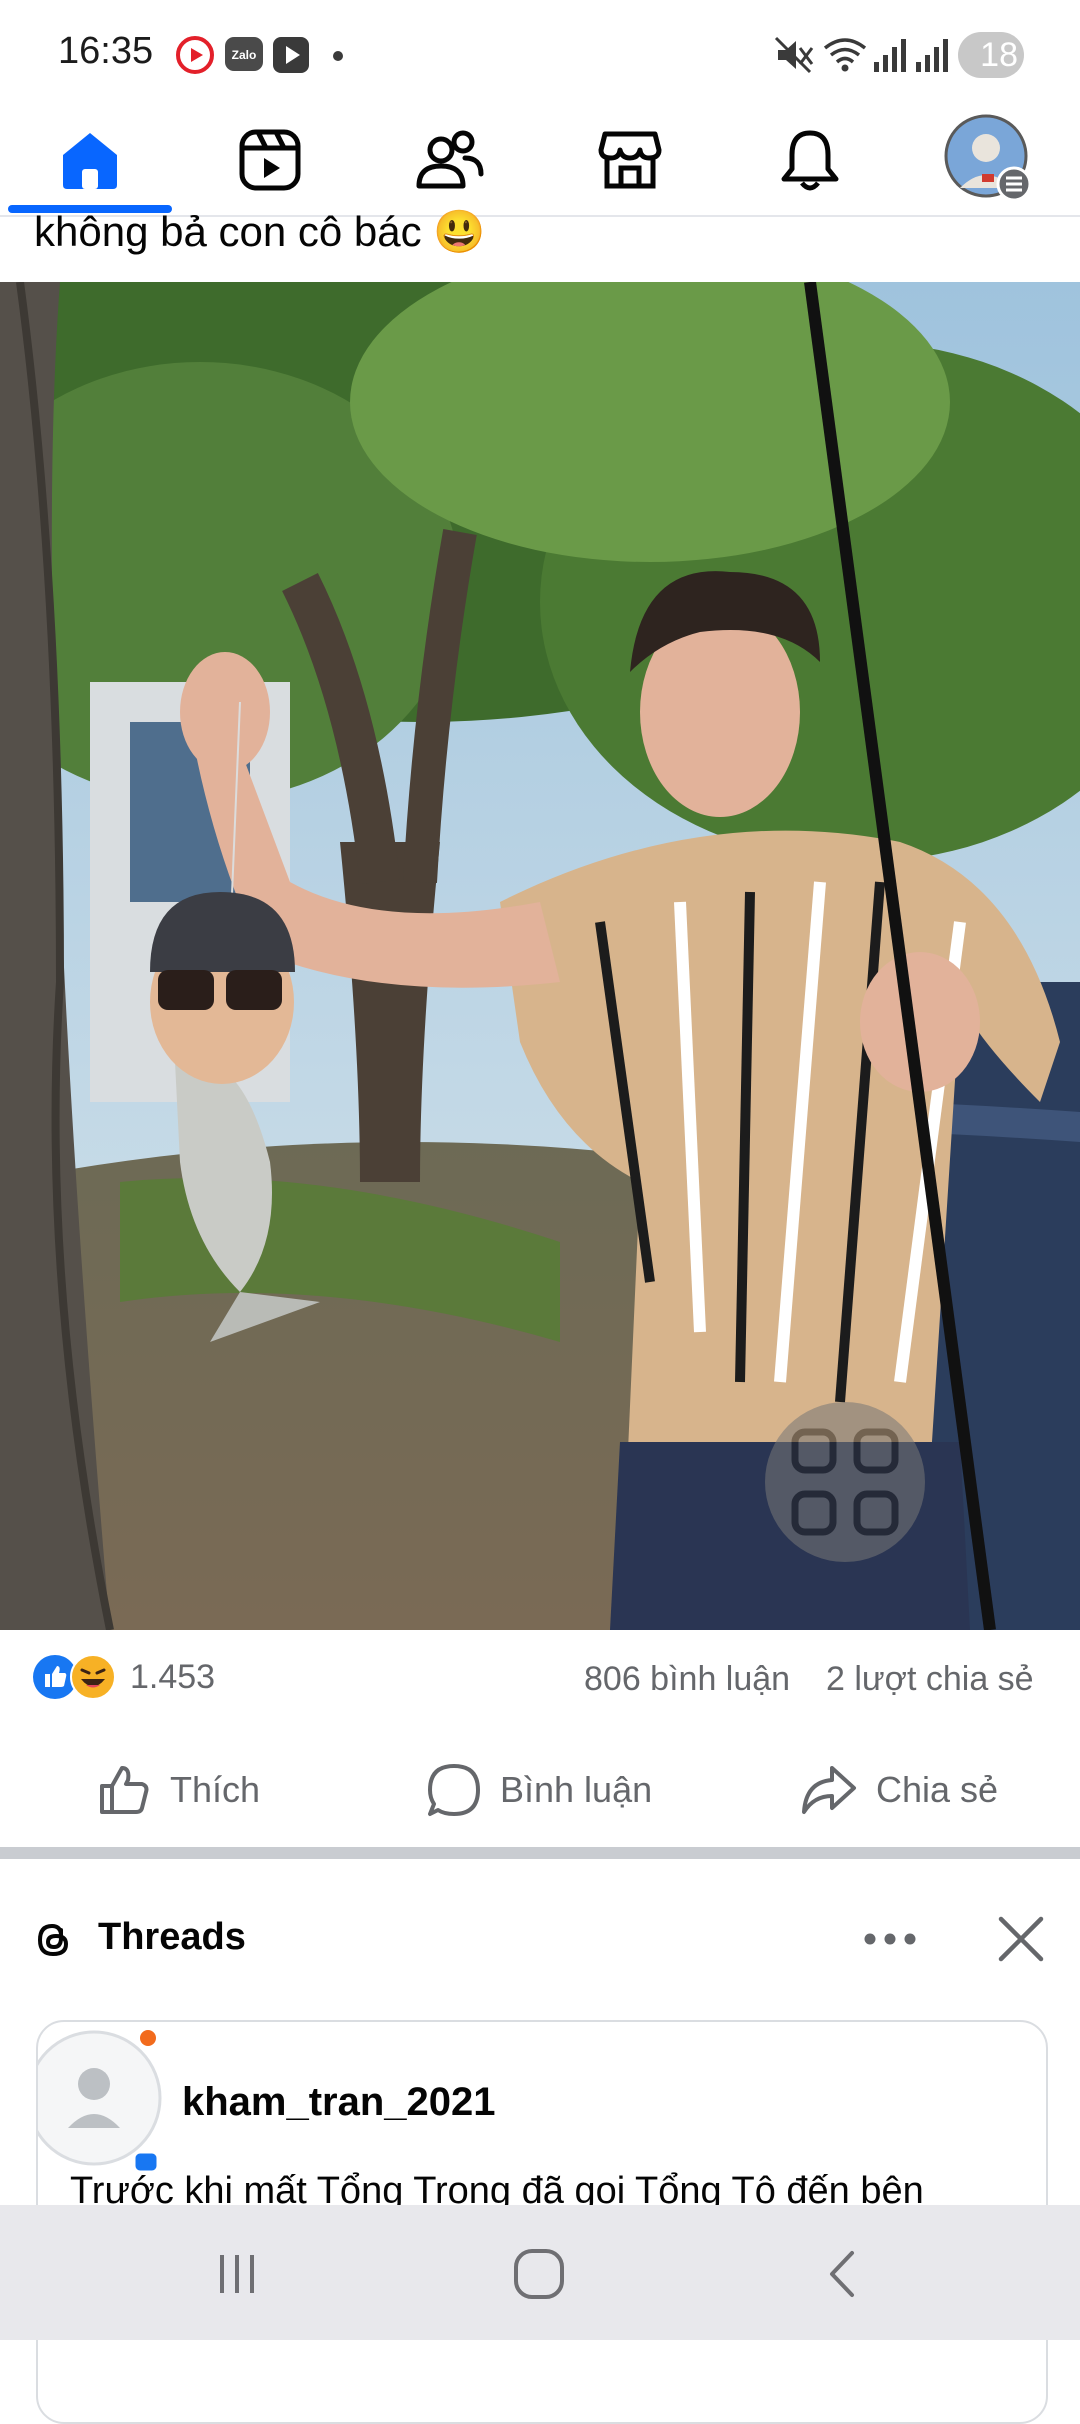 The height and width of the screenshot is (2424, 1080). I want to click on threads-logo-icon, so click(53, 1940).